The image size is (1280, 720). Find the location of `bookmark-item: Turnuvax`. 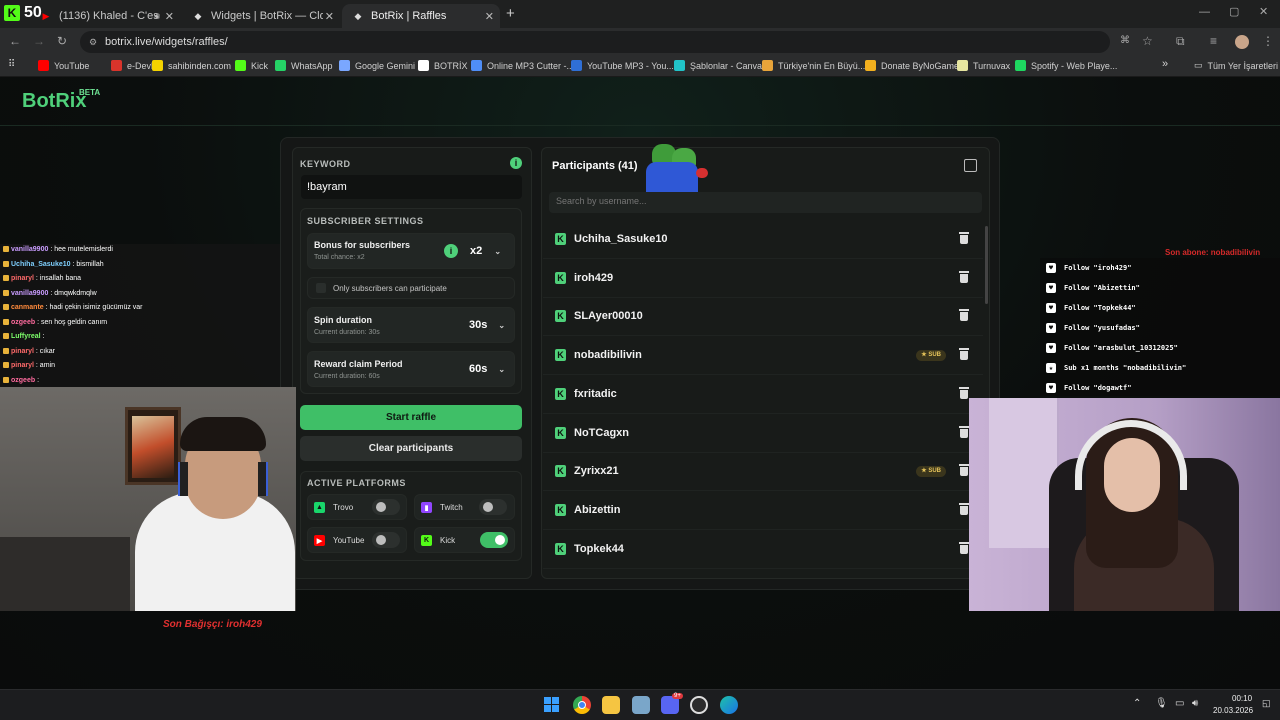

bookmark-item: Turnuvax is located at coordinates (983, 65).